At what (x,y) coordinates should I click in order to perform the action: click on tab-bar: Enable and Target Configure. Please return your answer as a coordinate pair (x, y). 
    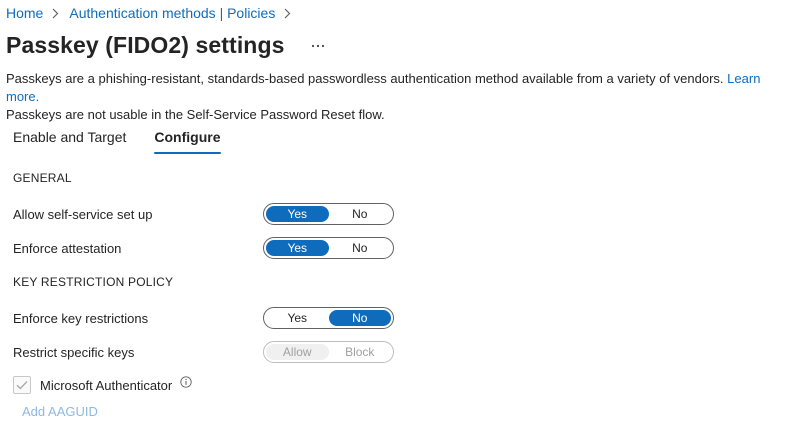
    Looking at the image, I should click on (117, 141).